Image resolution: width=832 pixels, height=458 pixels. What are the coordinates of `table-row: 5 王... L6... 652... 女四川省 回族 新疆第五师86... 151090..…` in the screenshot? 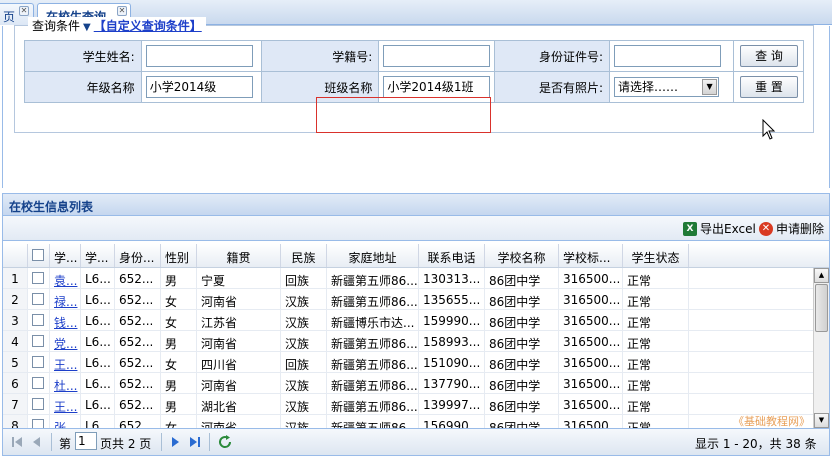 It's located at (408, 362).